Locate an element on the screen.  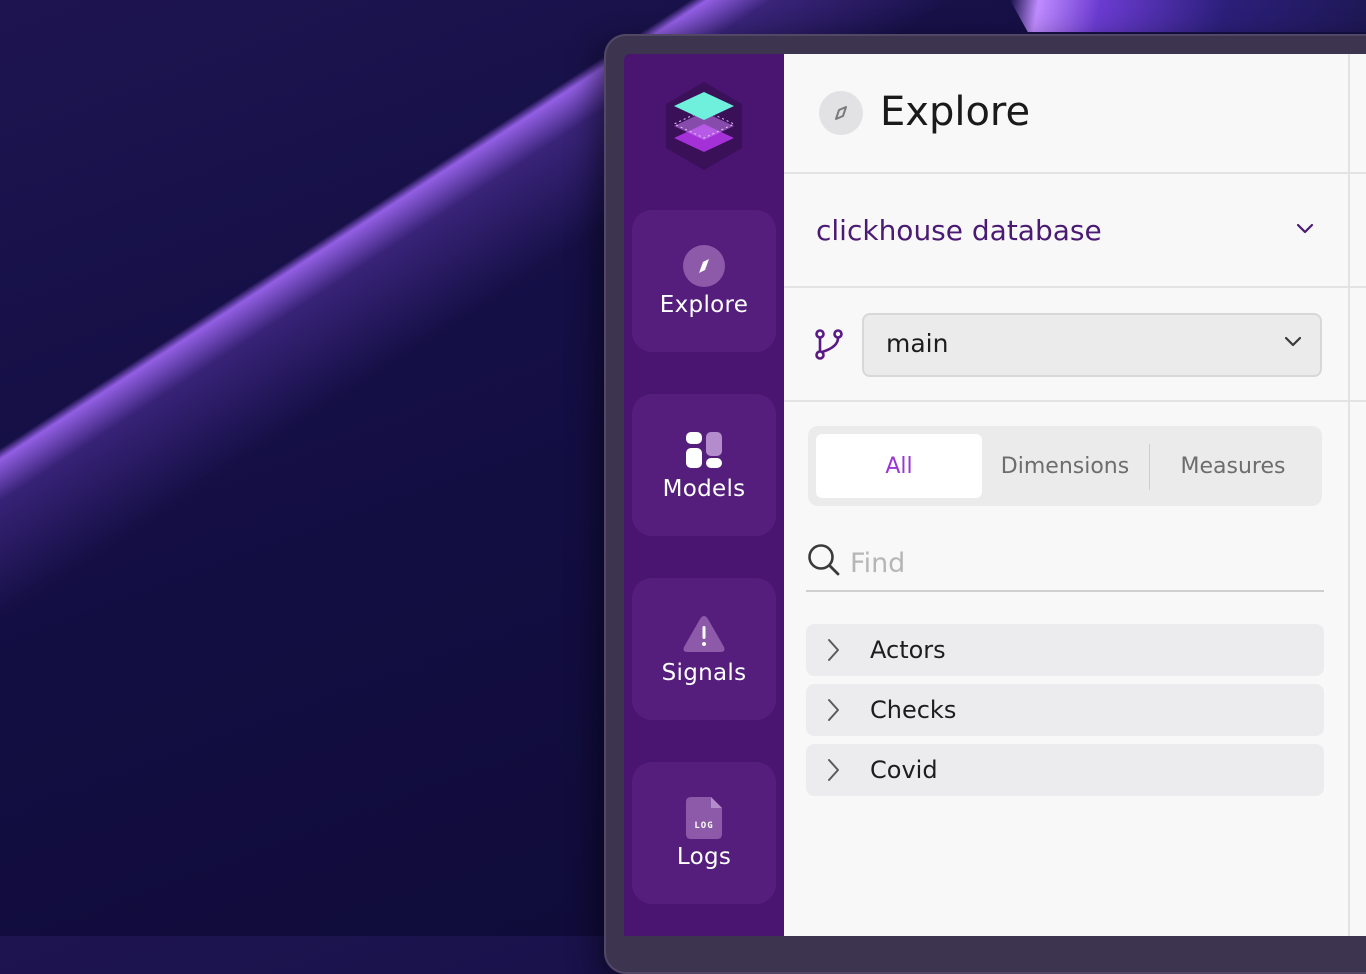
sidebar: Explore Models Signals LOG Logs is located at coordinates (704, 495).